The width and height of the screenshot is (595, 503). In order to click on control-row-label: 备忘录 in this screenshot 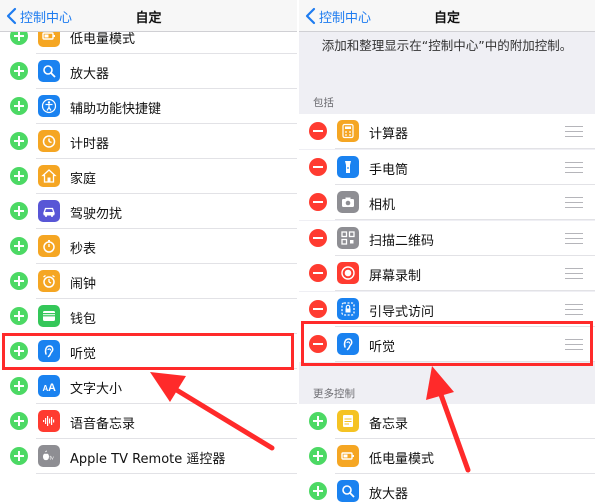, I will do `click(389, 424)`.